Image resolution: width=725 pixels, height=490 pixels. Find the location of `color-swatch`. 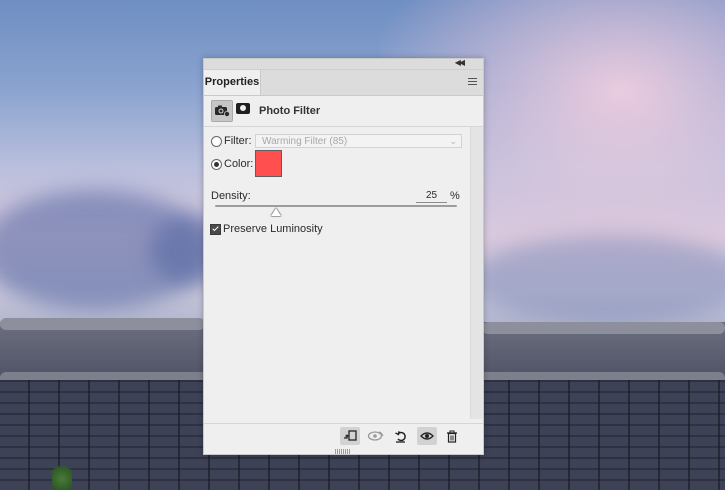

color-swatch is located at coordinates (268, 163).